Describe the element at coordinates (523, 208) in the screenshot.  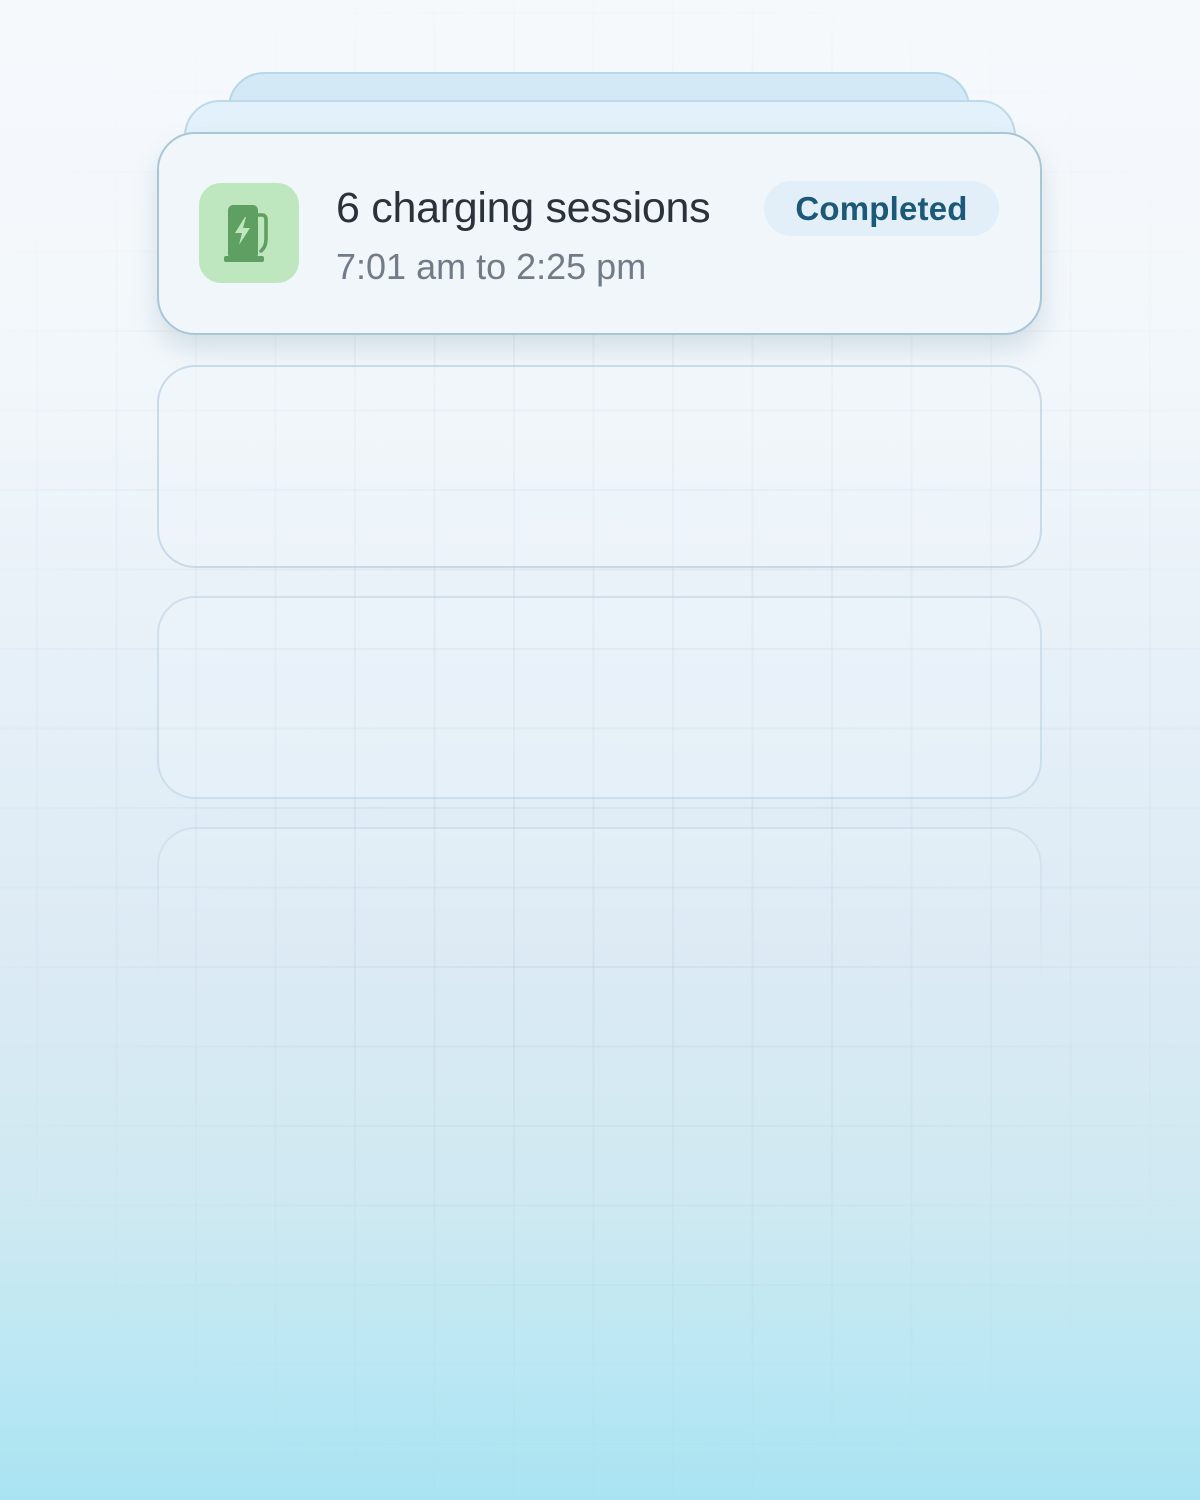
I see `notification-title: 6 charging sessions` at that location.